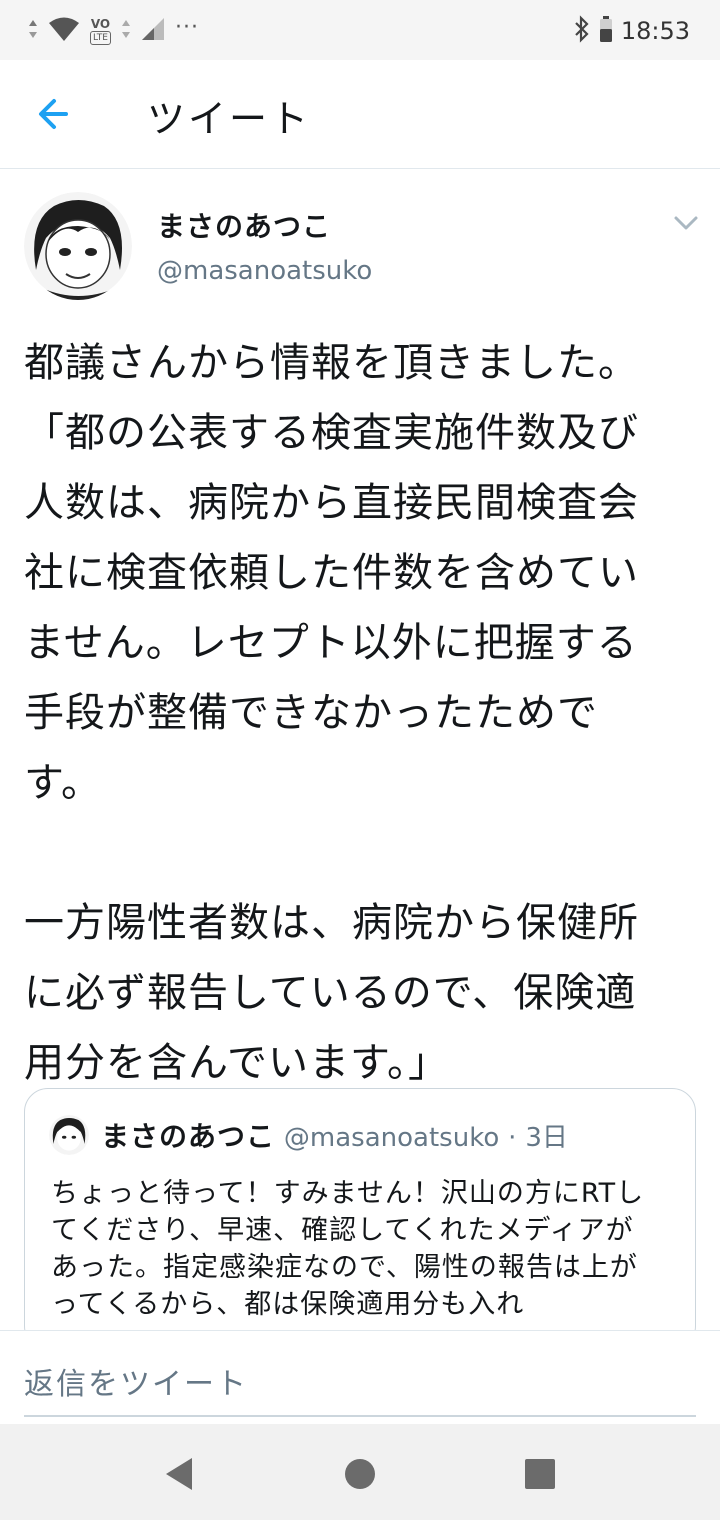 Image resolution: width=720 pixels, height=1520 pixels. I want to click on system-nav-bar, so click(360, 1472).